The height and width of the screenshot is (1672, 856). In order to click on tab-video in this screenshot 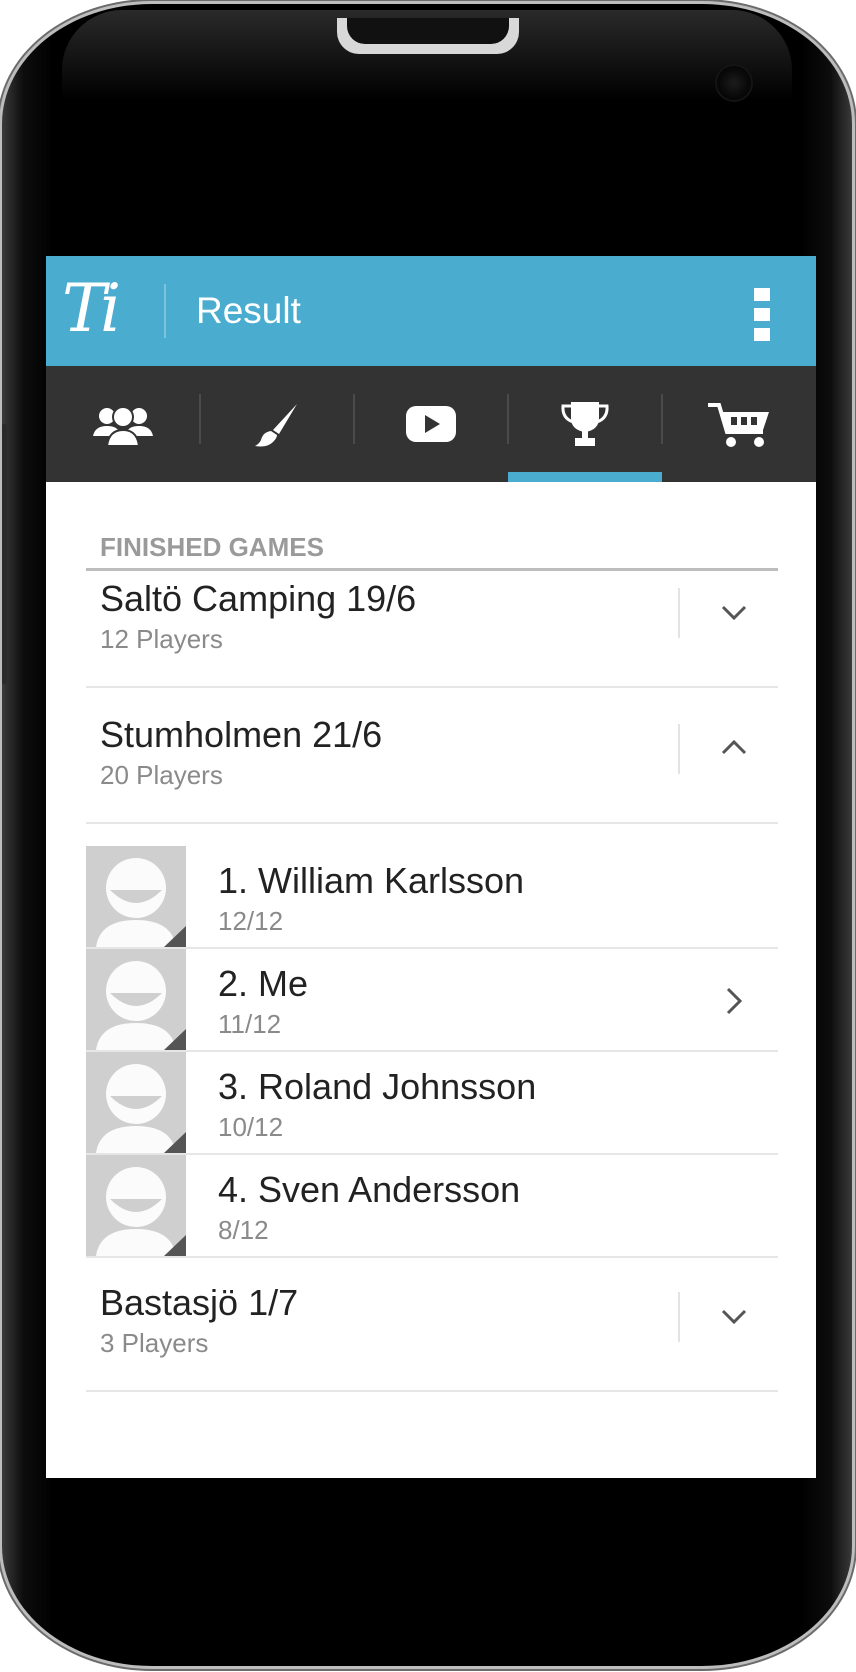, I will do `click(431, 424)`.